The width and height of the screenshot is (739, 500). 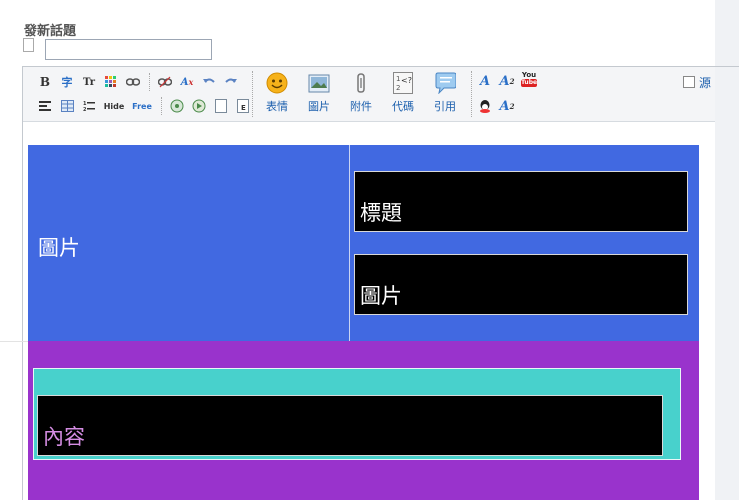 I want to click on emoticon-label: 表情, so click(x=277, y=106).